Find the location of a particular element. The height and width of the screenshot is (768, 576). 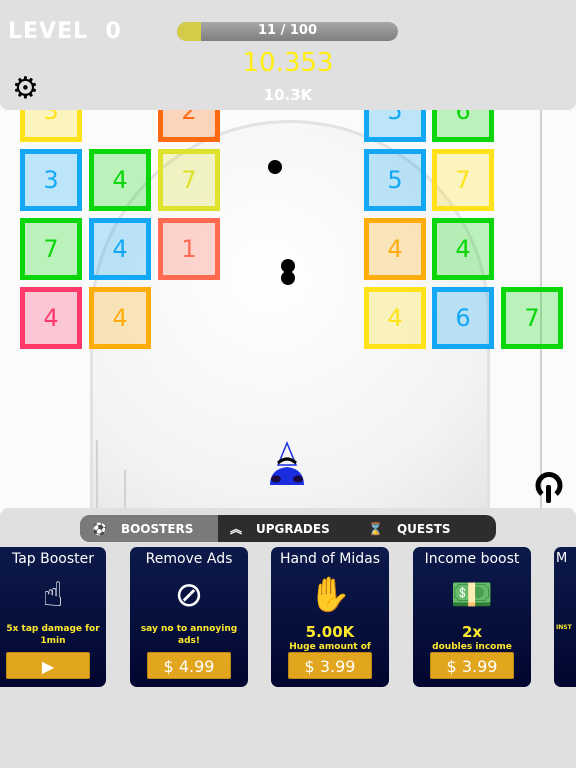

brick: 5 is located at coordinates (395, 180).